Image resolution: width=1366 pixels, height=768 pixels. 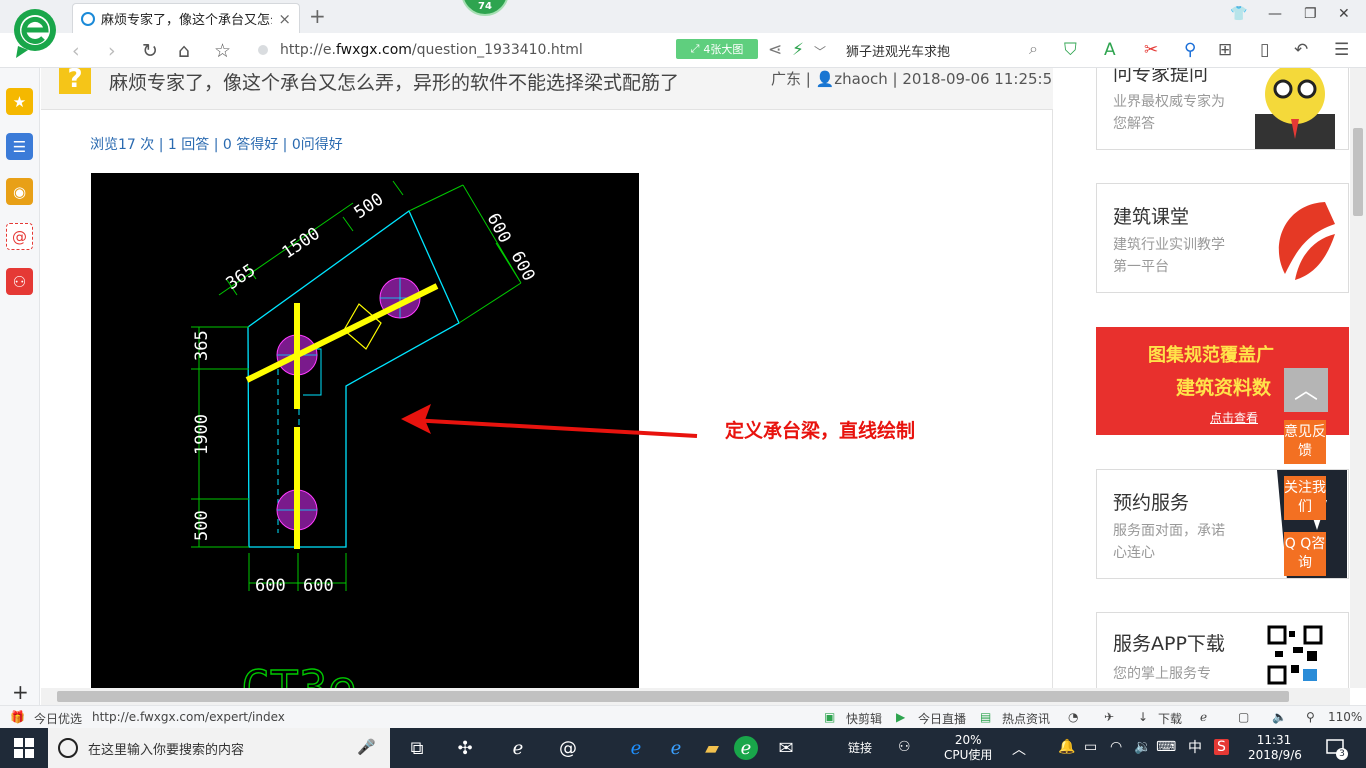 What do you see at coordinates (1275, 14) in the screenshot?
I see `minimize-button: —` at bounding box center [1275, 14].